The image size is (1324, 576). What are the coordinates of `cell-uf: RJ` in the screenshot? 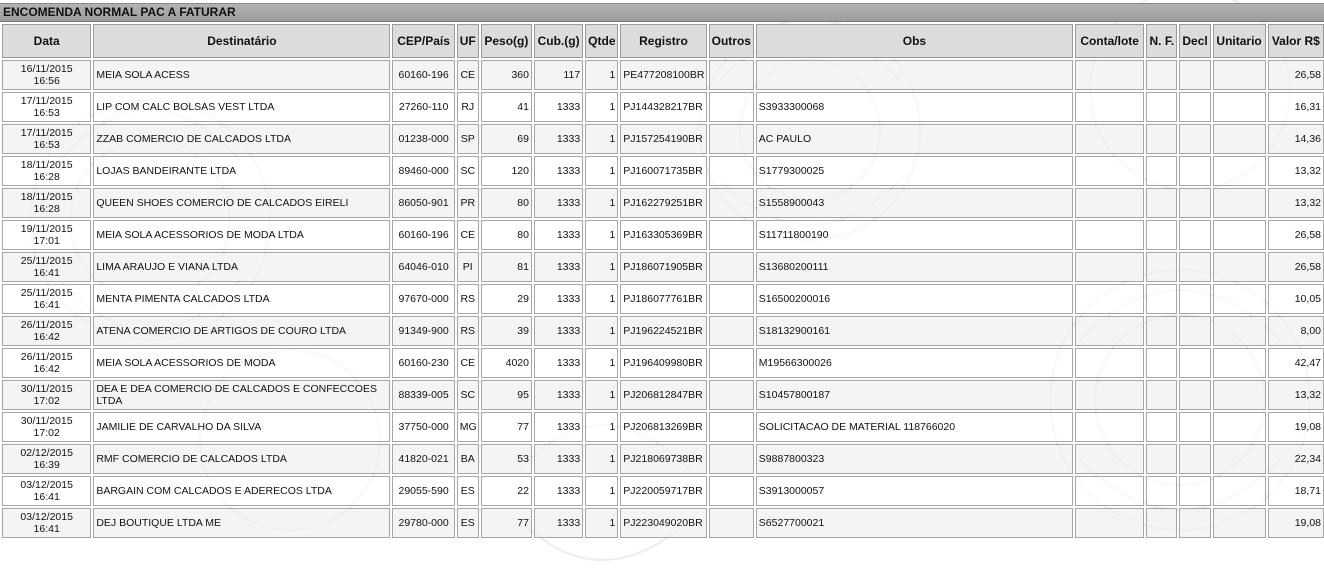 It's located at (467, 107).